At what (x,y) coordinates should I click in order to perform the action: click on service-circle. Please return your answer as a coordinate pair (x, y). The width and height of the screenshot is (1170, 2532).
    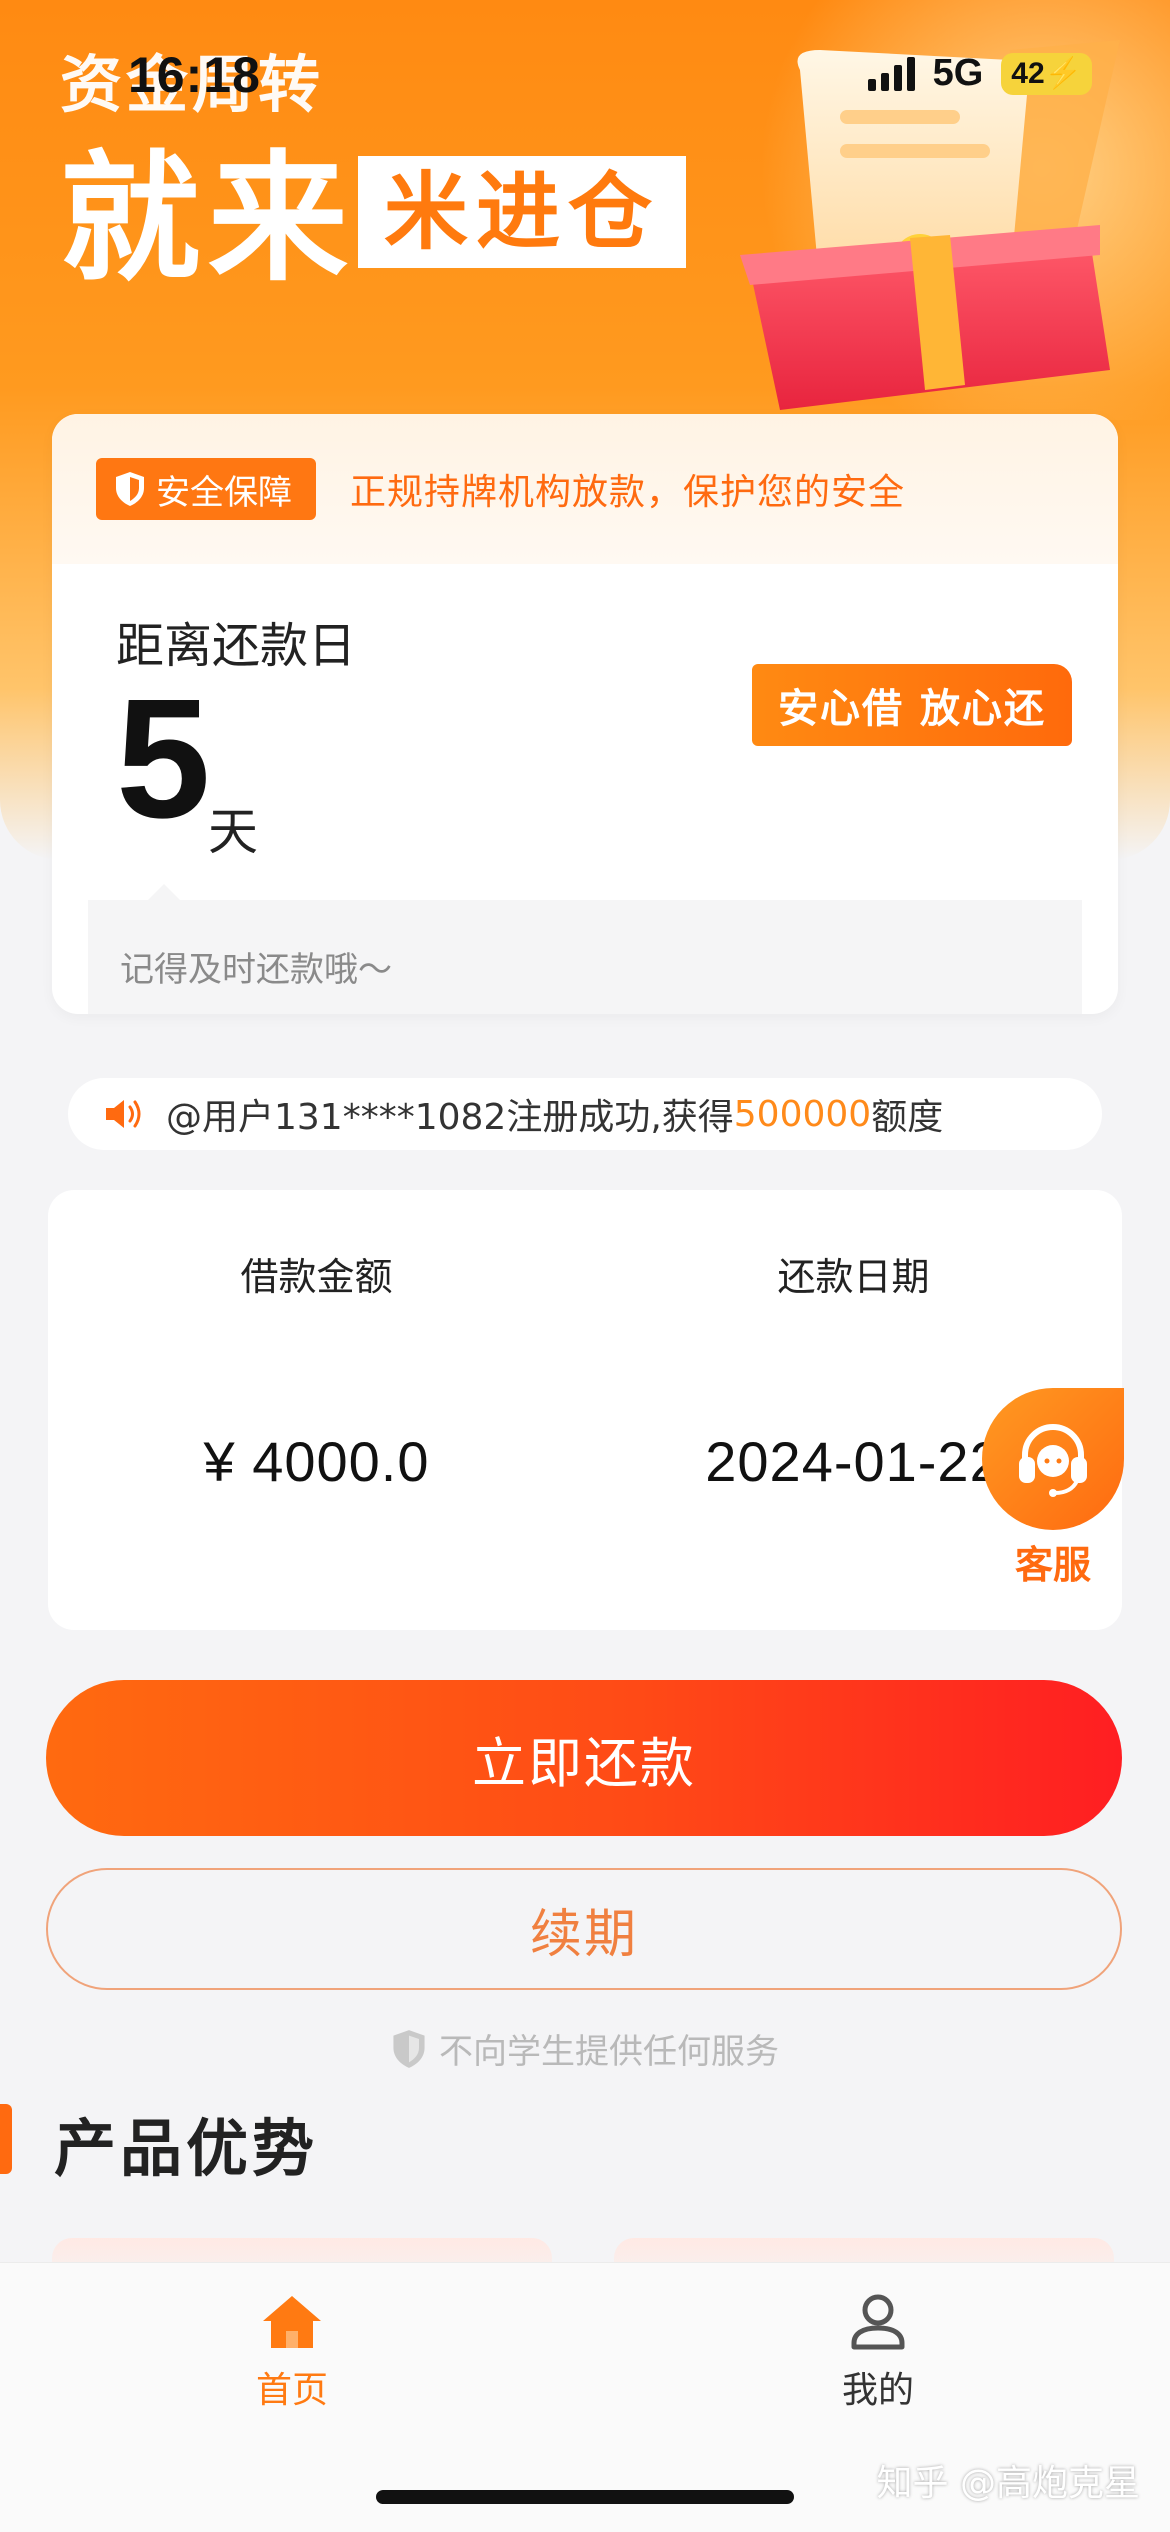
    Looking at the image, I should click on (1053, 1459).